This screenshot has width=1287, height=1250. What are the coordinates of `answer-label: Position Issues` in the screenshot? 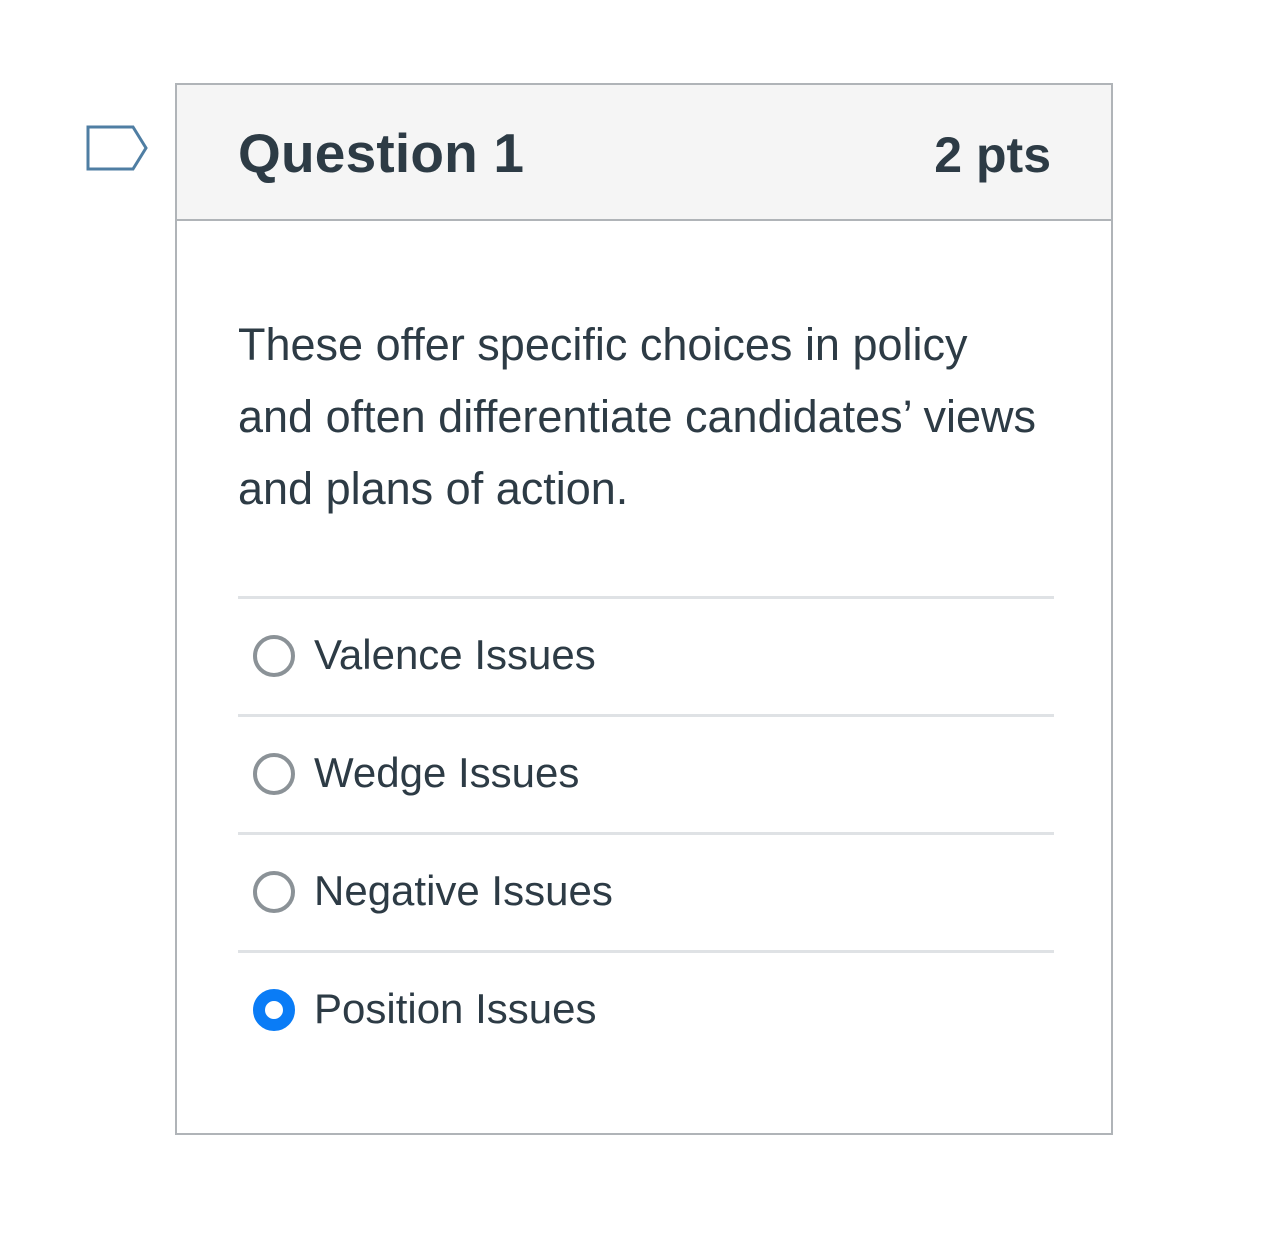 It's located at (455, 1008).